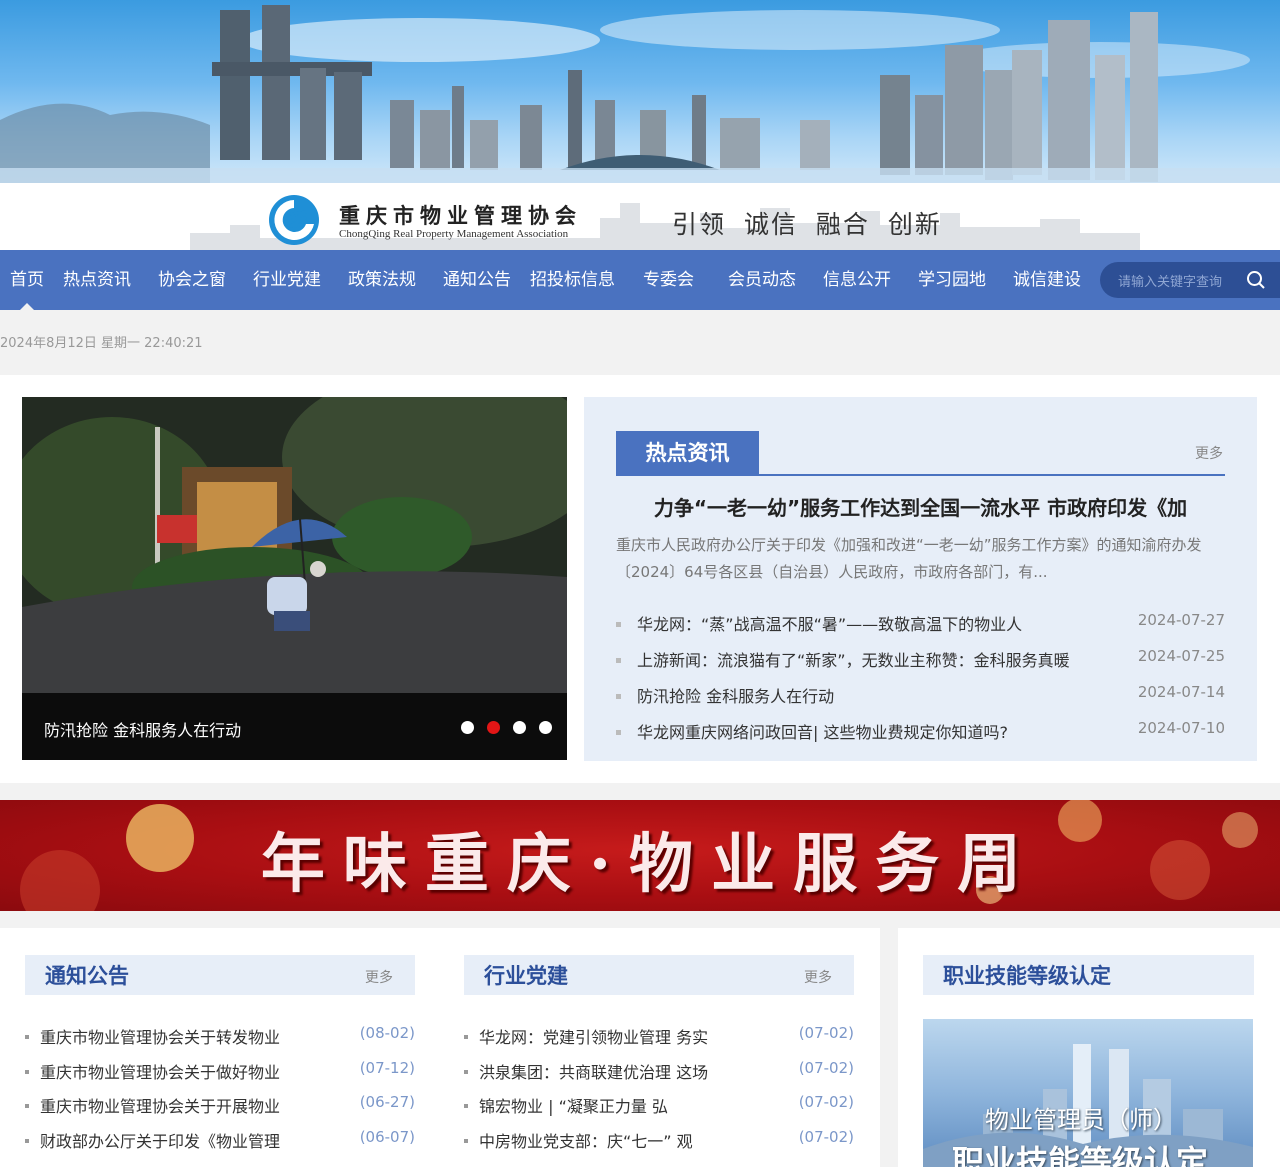 This screenshot has width=1280, height=1167. I want to click on notice-item-date: (08-02), so click(387, 1033).